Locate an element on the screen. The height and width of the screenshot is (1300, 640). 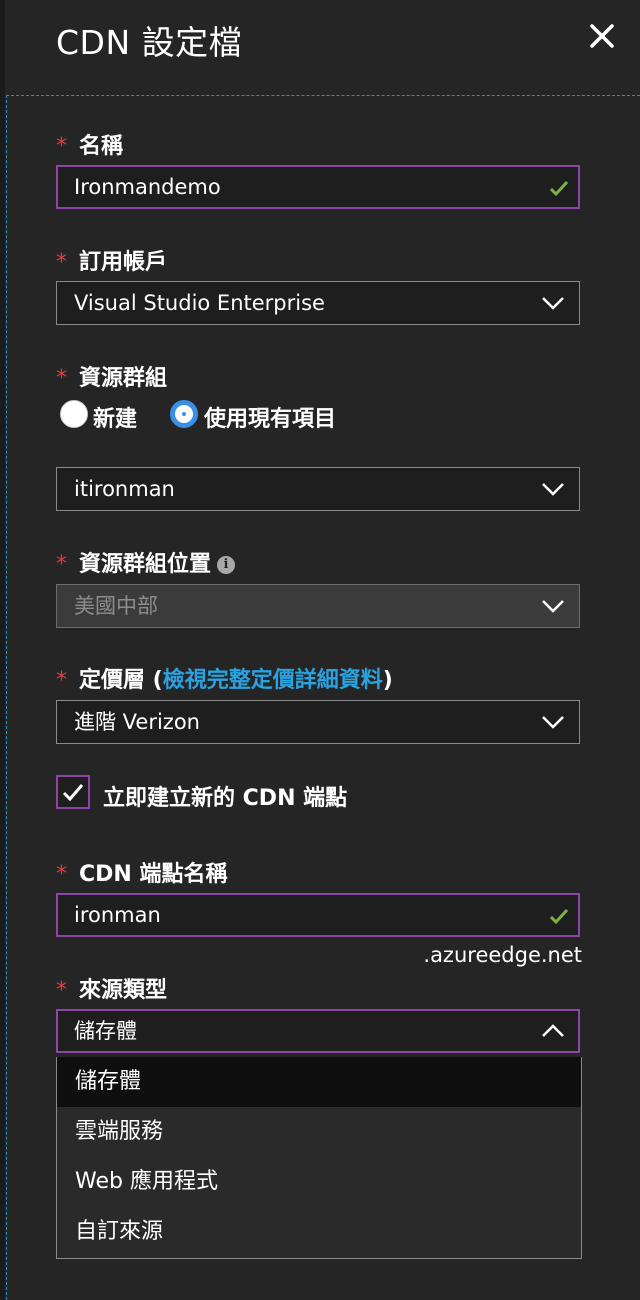
resource-group-label-text: 資源群組 is located at coordinates (123, 378).